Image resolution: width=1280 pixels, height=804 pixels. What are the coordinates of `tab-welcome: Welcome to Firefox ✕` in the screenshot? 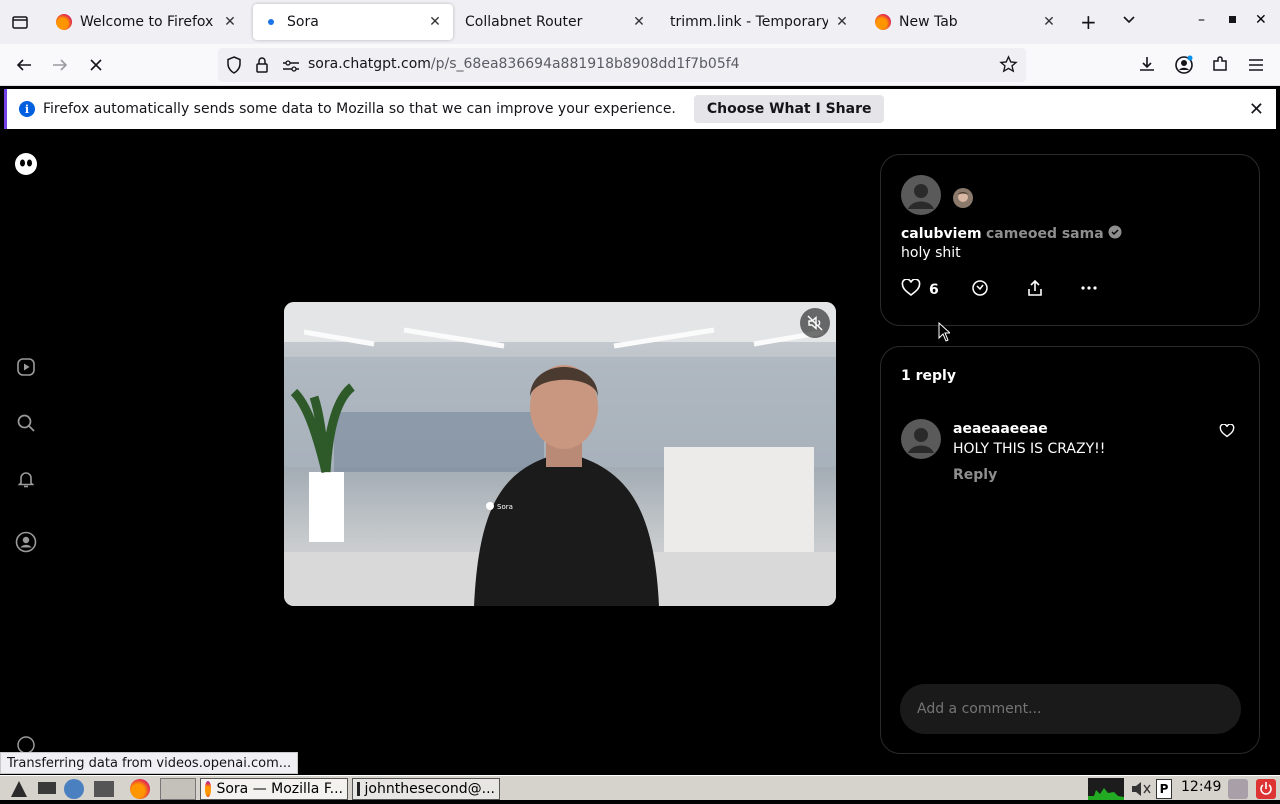 It's located at (147, 22).